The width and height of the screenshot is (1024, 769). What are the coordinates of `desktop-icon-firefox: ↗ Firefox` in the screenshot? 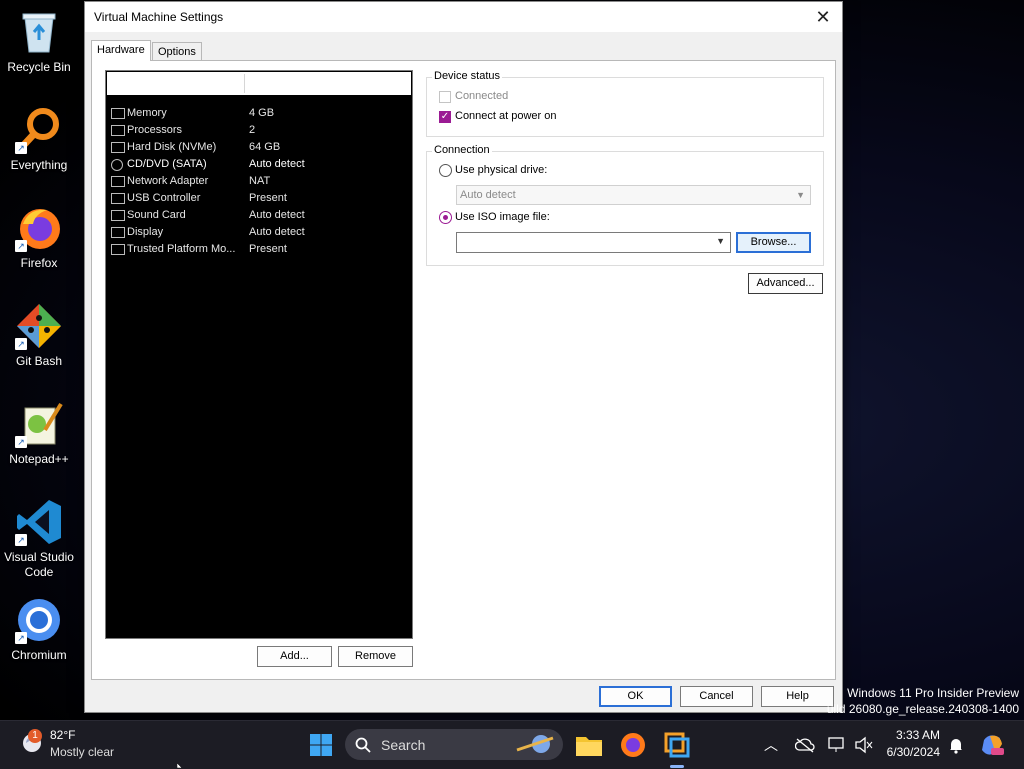 It's located at (39, 237).